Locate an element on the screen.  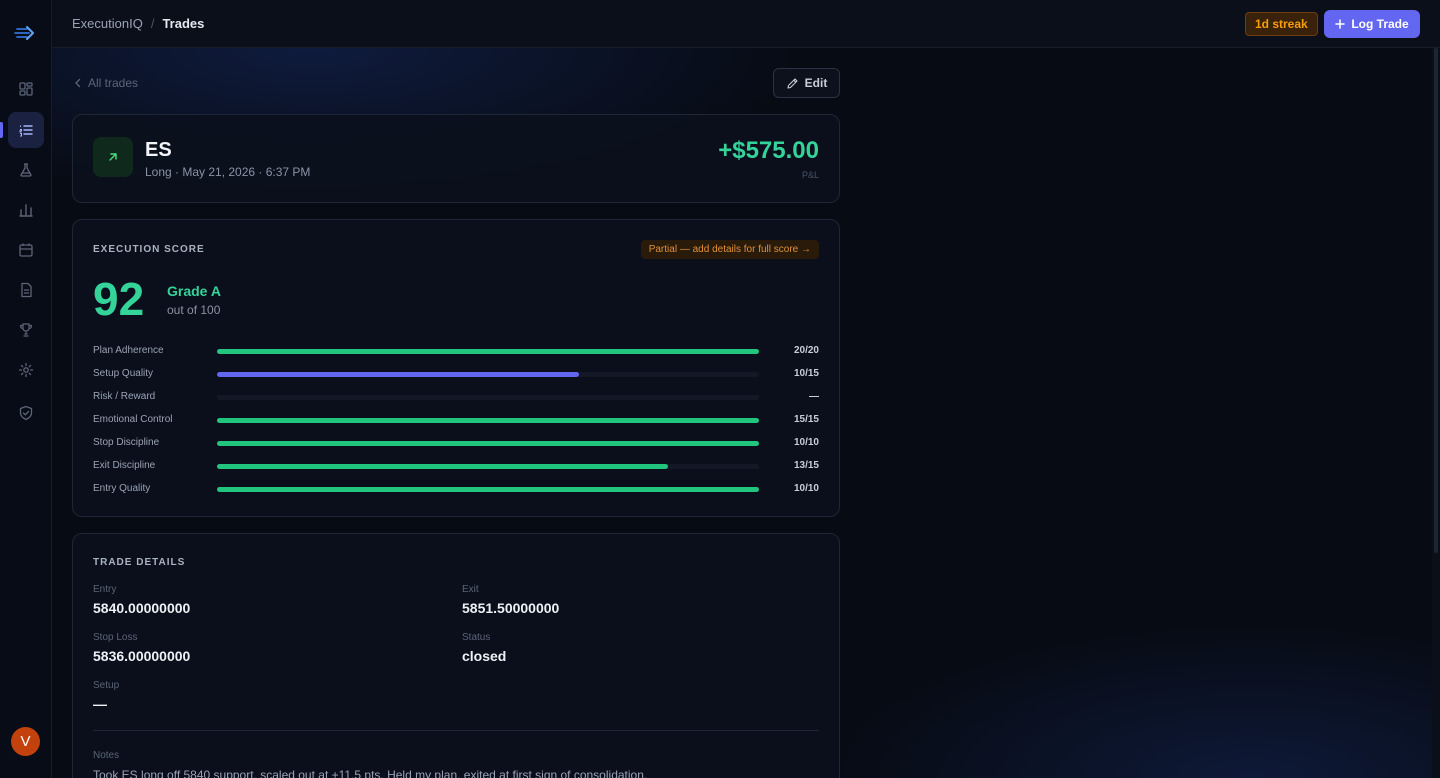
direction-badge is located at coordinates (113, 157).